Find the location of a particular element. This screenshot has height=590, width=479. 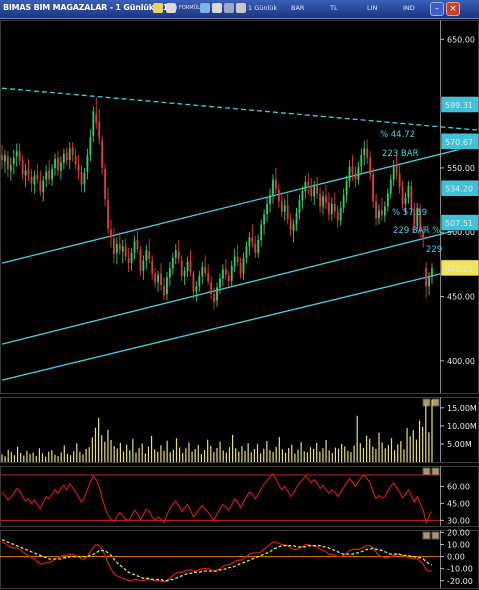

channel-annotation: % 57.69 is located at coordinates (409, 213).